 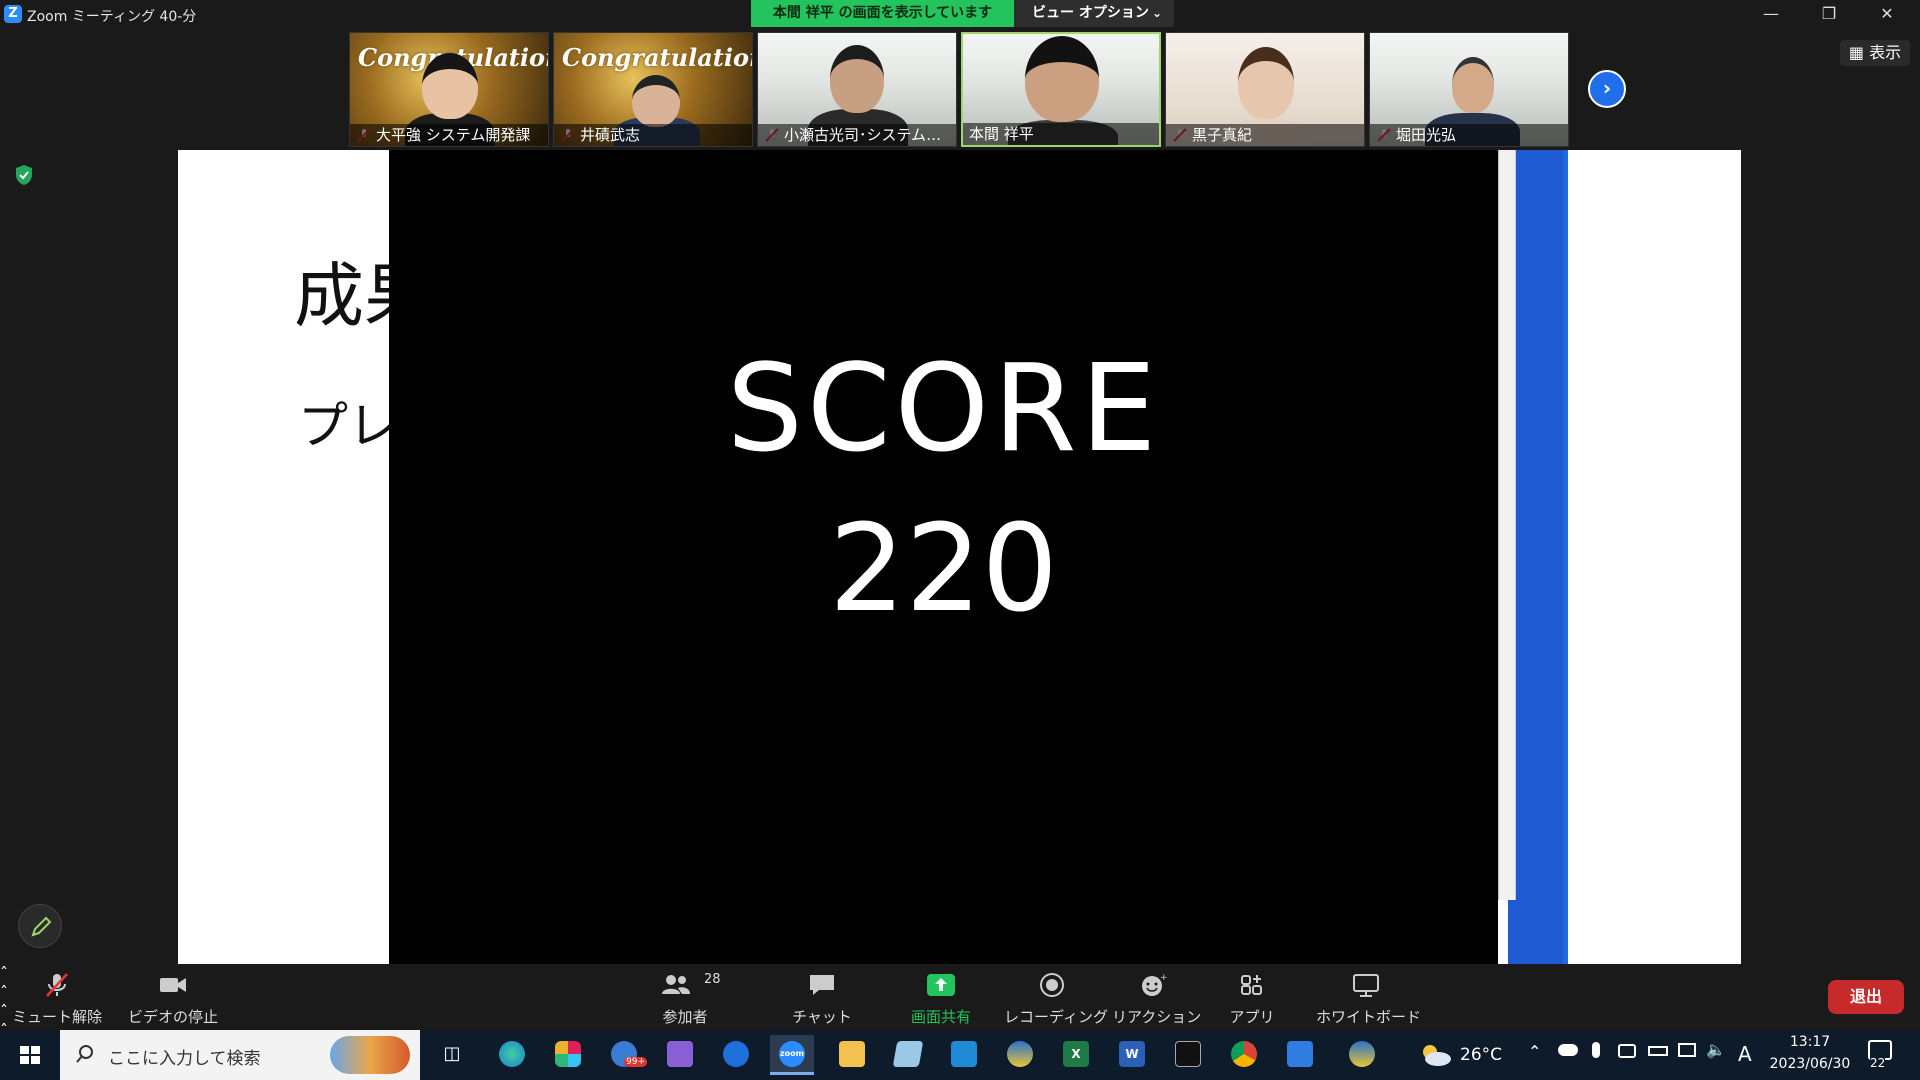 I want to click on view-options-button: ビュー オプション ⌄, so click(x=1094, y=13).